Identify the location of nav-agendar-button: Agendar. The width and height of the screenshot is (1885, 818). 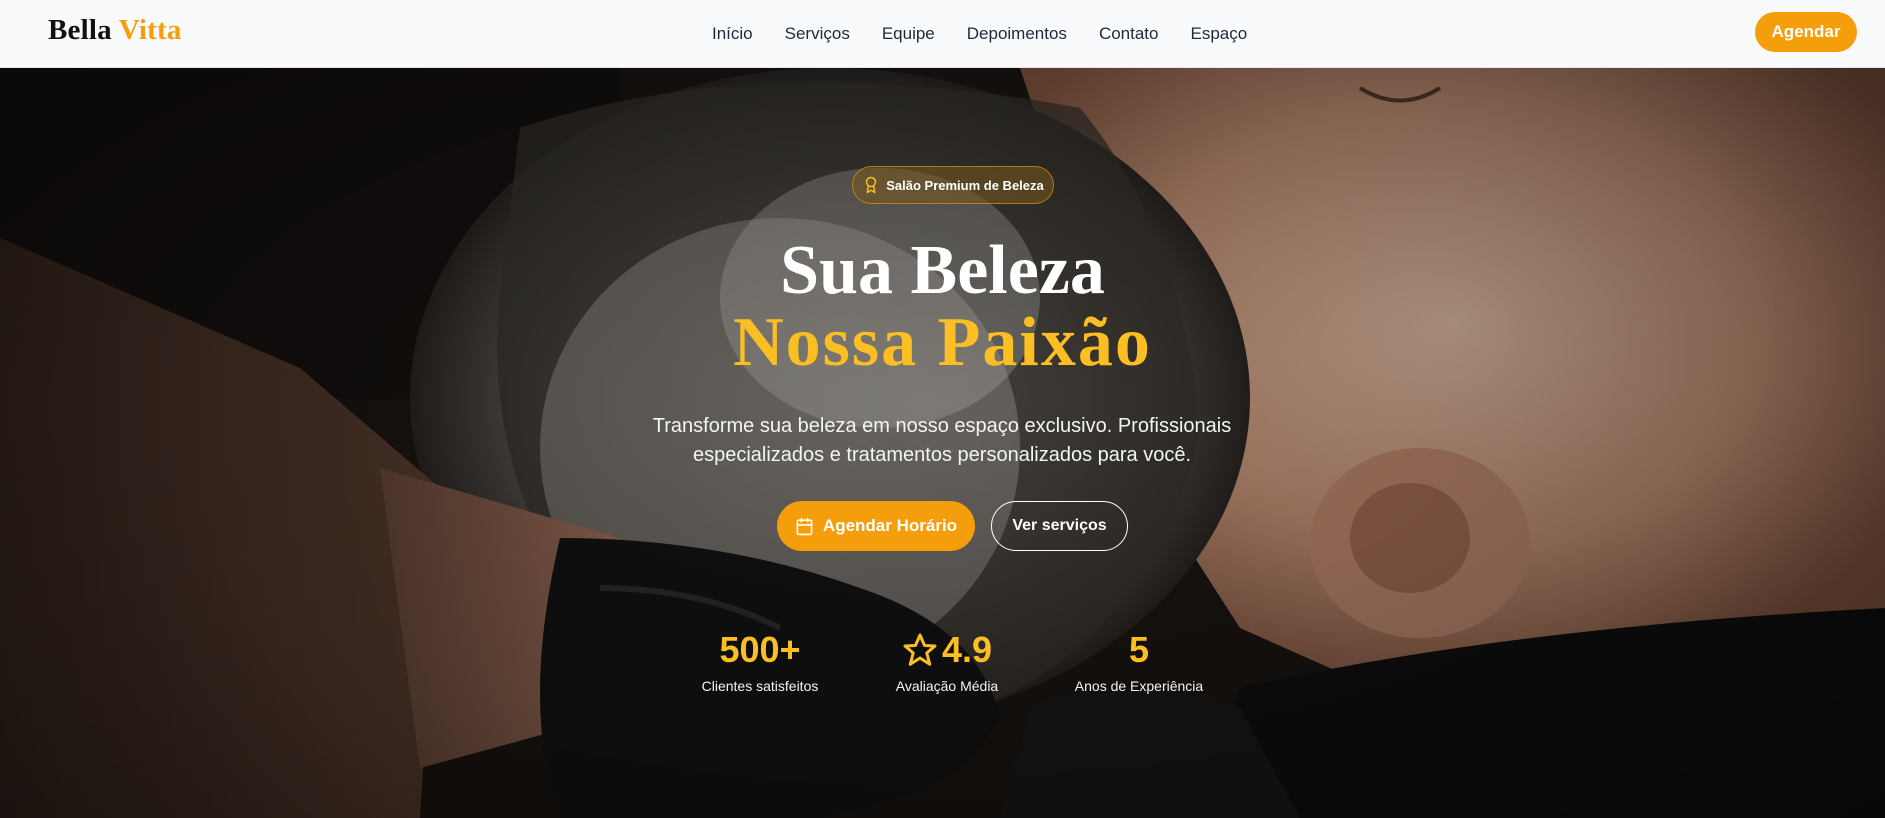
(1806, 32).